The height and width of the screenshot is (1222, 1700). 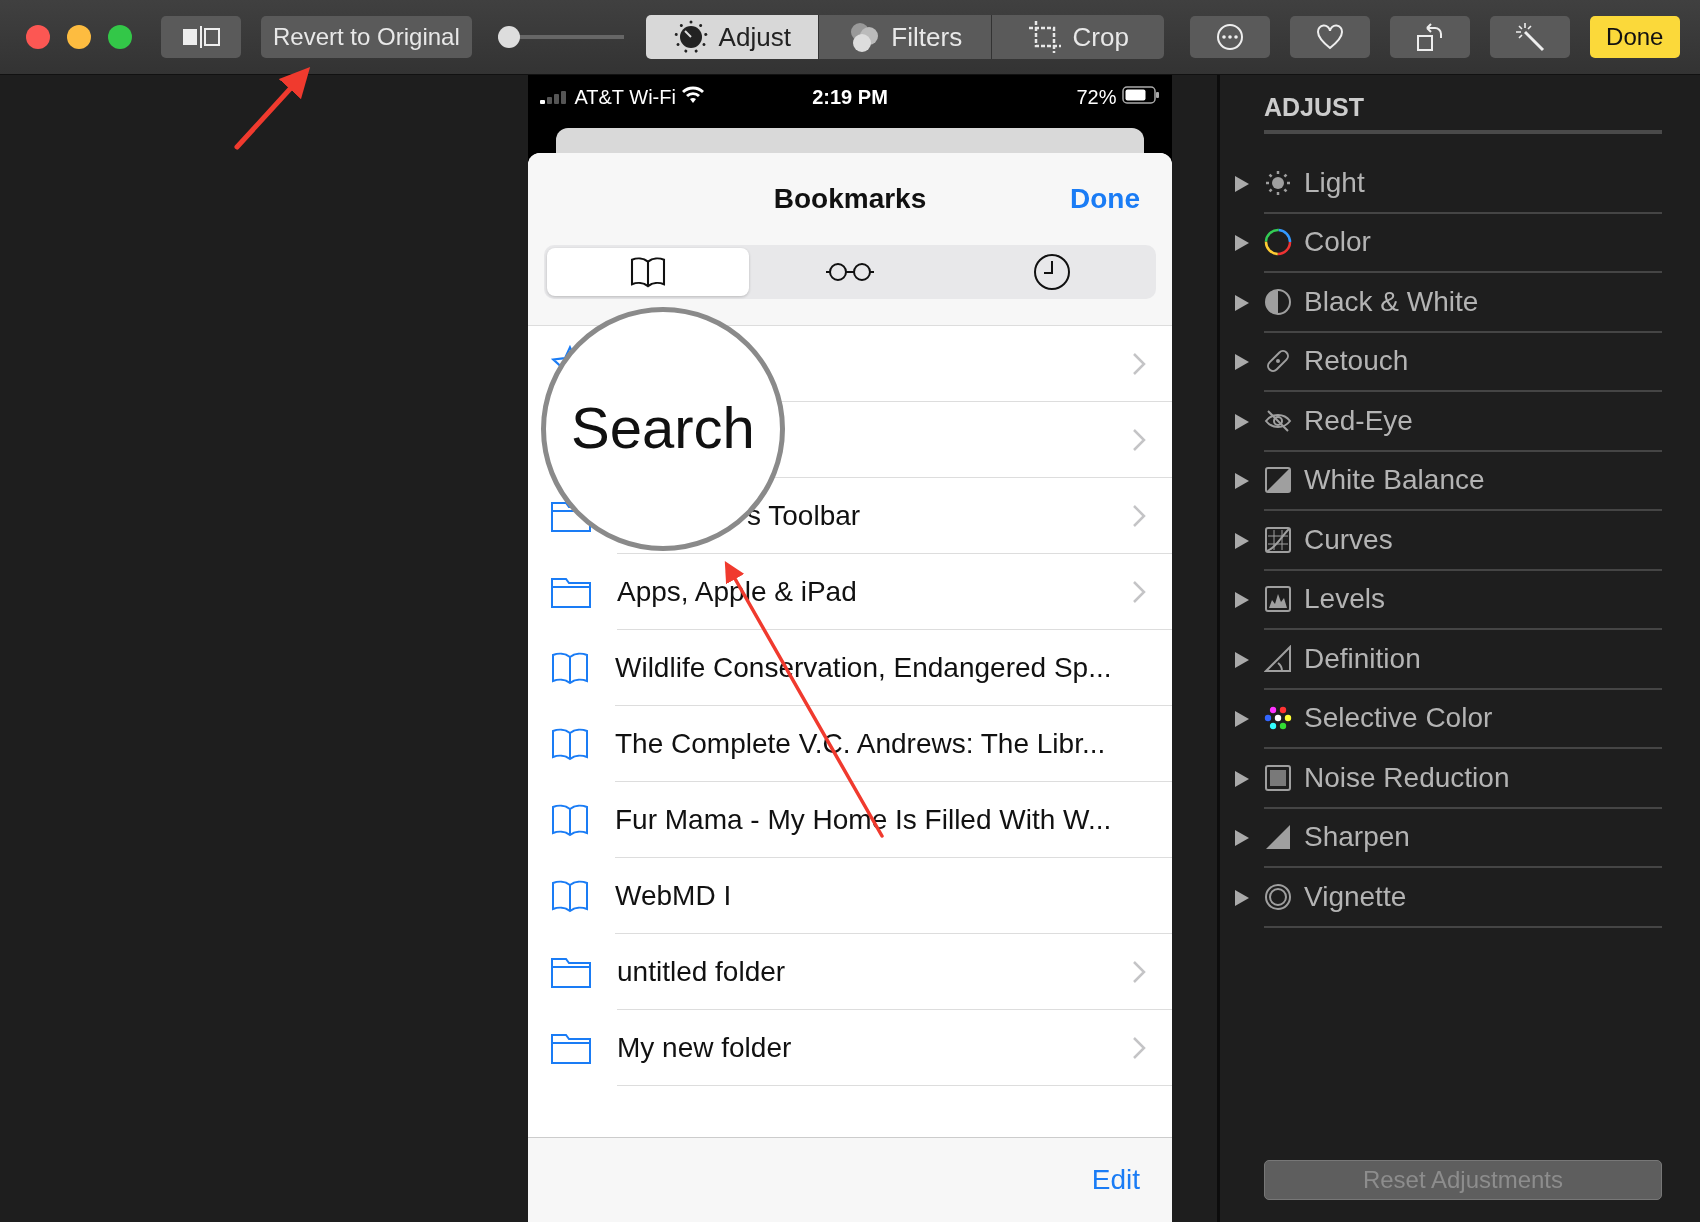 I want to click on split-square-icon, so click(x=1278, y=480).